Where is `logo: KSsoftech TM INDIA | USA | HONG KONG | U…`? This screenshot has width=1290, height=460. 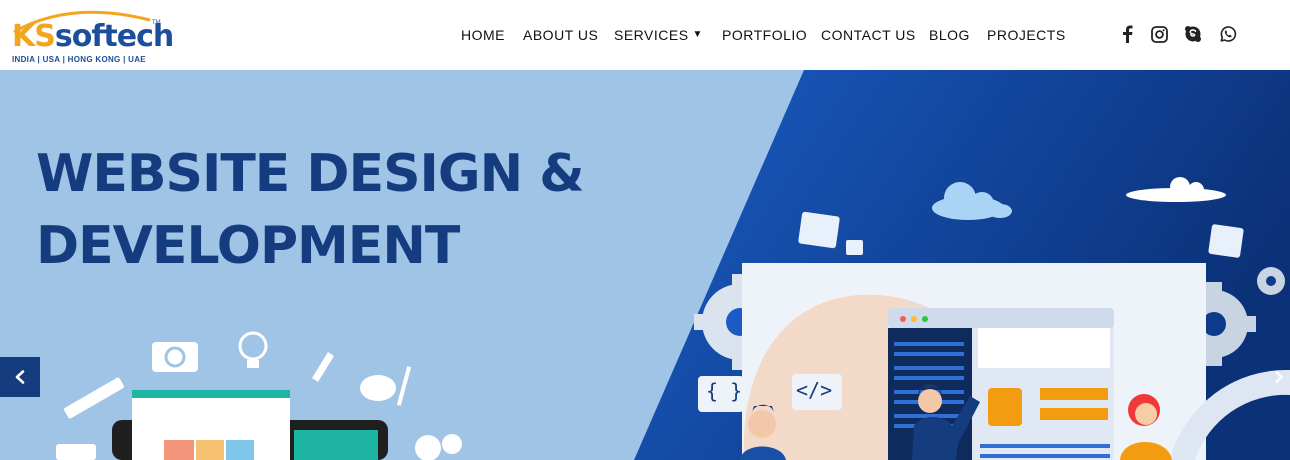 logo: KSsoftech TM INDIA | USA | HONG KONG | U… is located at coordinates (92, 36).